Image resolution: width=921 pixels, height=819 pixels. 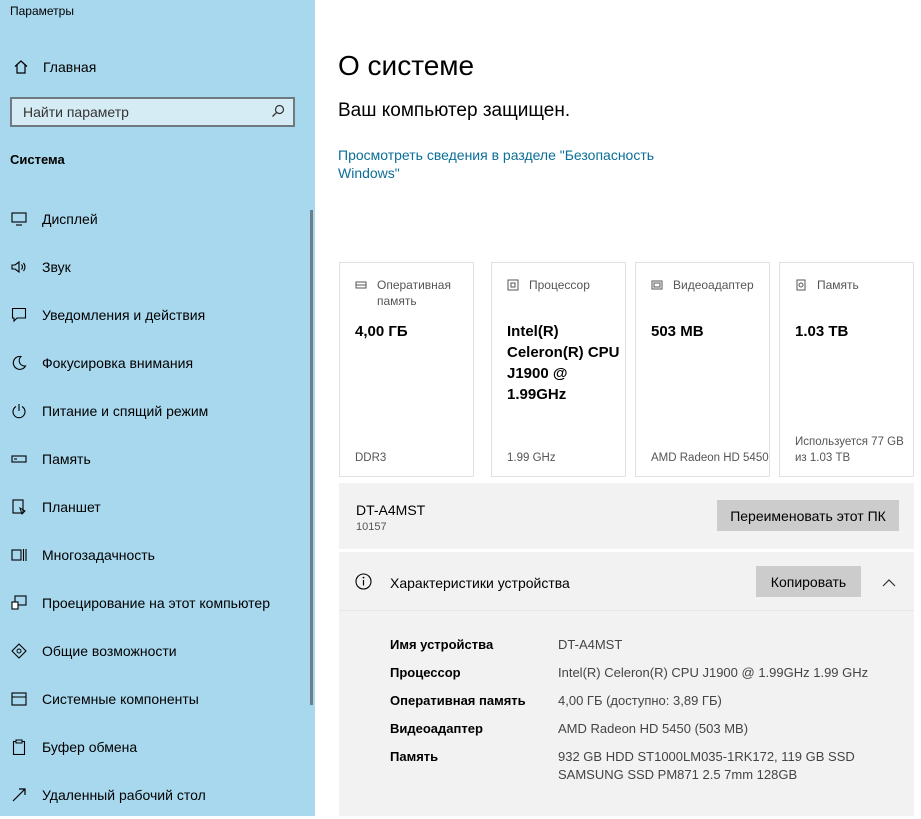 What do you see at coordinates (414, 293) in the screenshot?
I see `card-label: Оперативная память` at bounding box center [414, 293].